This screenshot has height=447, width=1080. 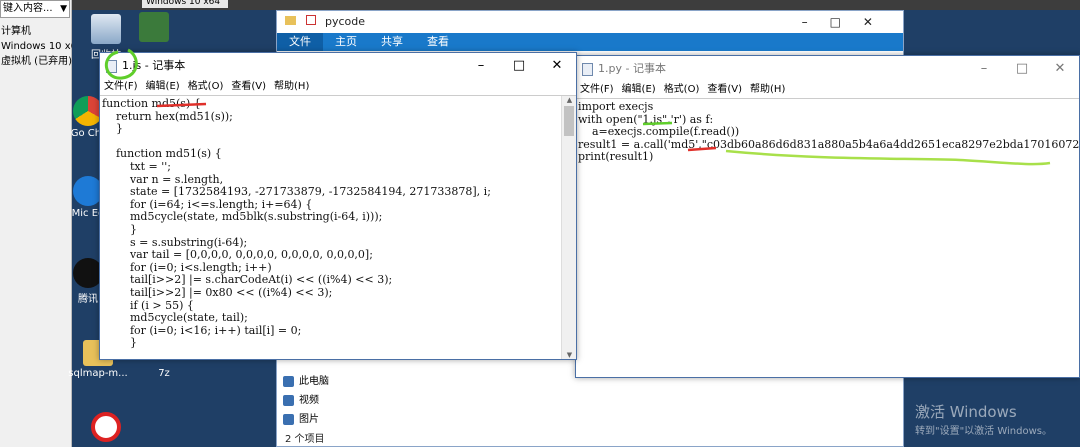 I want to click on tab-view: 查看, so click(x=438, y=42).